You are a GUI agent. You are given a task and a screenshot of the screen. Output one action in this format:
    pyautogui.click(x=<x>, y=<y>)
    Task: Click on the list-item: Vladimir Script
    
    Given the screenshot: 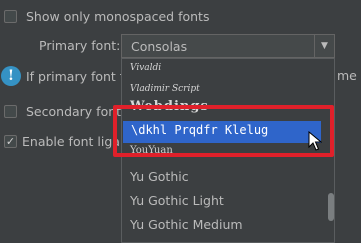 What is the action you would take?
    pyautogui.click(x=165, y=89)
    